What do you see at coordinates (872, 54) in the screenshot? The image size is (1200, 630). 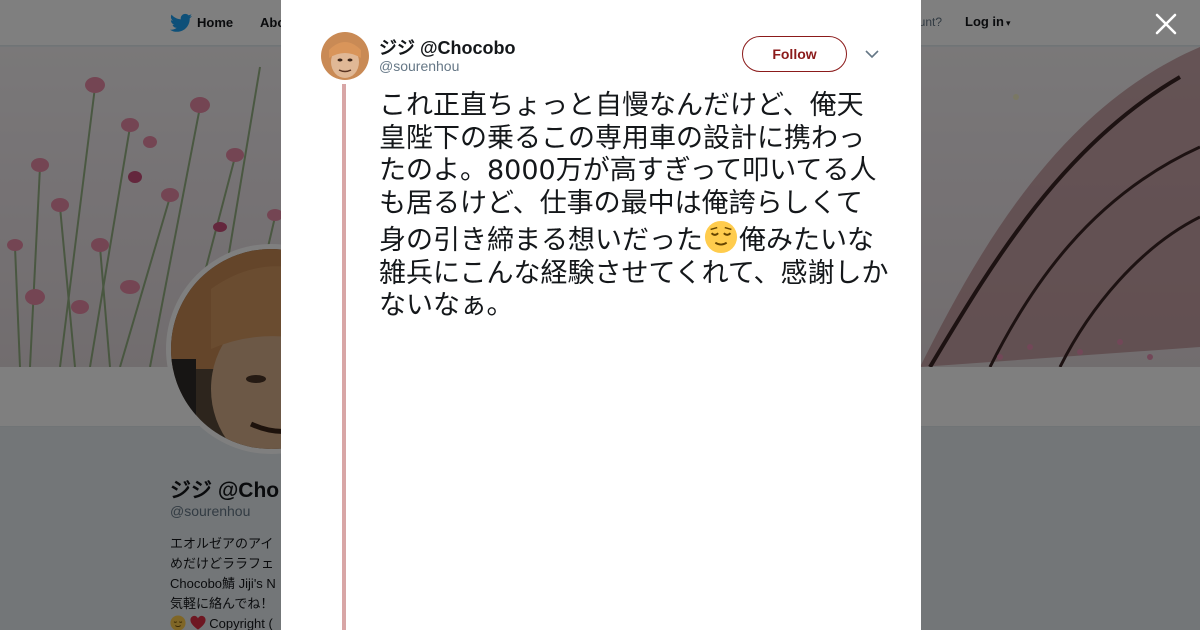 I see `chevron-down-icon` at bounding box center [872, 54].